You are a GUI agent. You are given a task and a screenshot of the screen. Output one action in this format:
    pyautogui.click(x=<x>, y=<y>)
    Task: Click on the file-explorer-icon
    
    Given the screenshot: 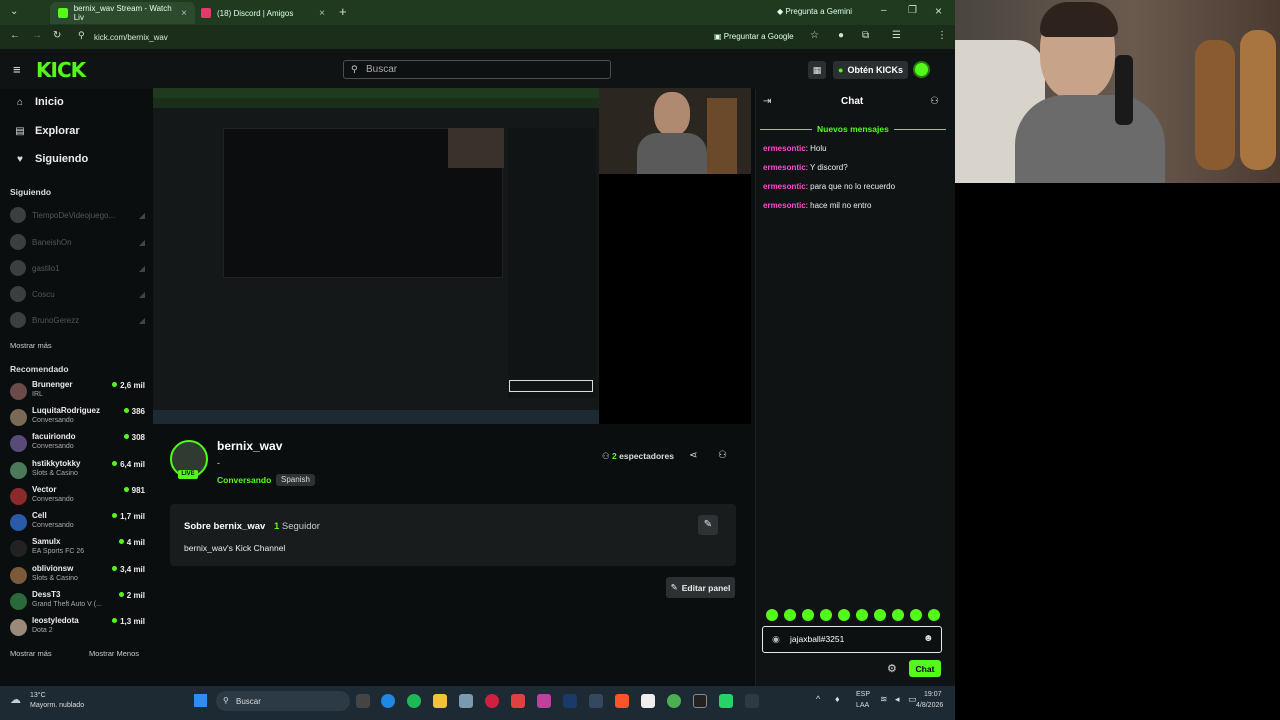 What is the action you would take?
    pyautogui.click(x=440, y=701)
    